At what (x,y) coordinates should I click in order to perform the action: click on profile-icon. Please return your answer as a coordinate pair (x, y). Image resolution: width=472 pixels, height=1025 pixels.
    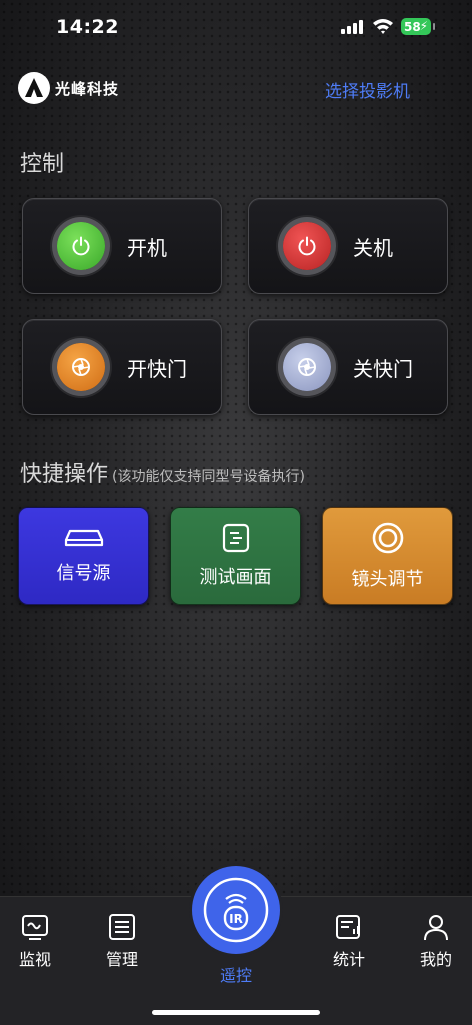
    Looking at the image, I should click on (436, 928).